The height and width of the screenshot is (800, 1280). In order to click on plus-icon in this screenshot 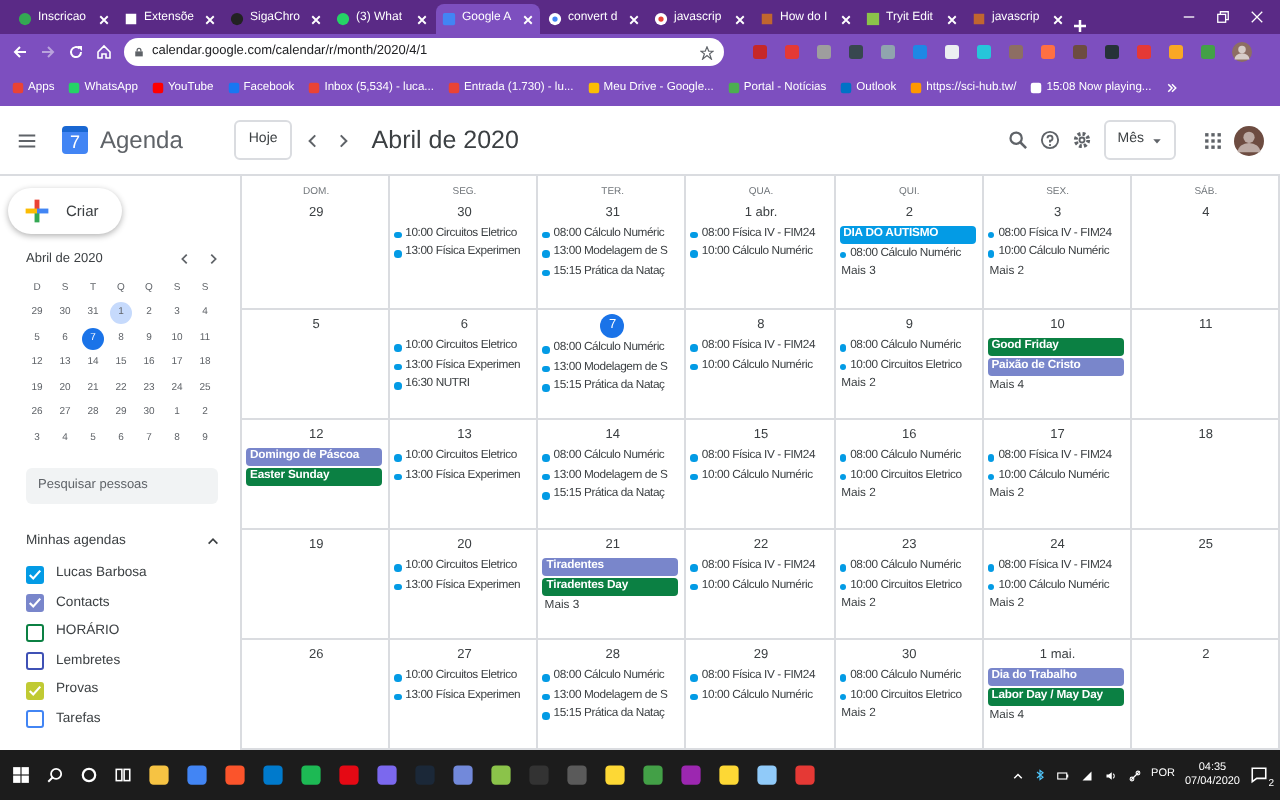, I will do `click(37, 211)`.